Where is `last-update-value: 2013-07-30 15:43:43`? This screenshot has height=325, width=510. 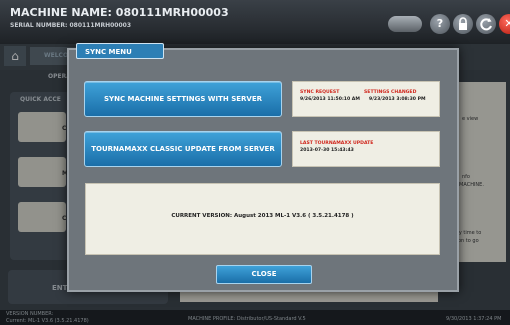 last-update-value: 2013-07-30 15:43:43 is located at coordinates (327, 150).